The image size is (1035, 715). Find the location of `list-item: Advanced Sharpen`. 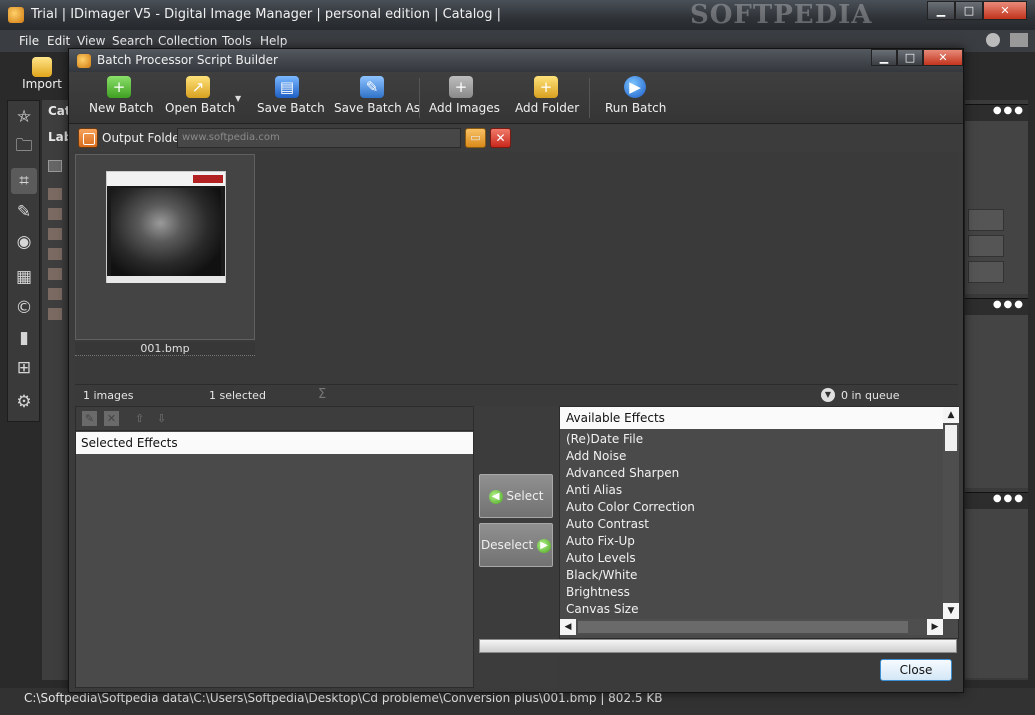

list-item: Advanced Sharpen is located at coordinates (751, 473).